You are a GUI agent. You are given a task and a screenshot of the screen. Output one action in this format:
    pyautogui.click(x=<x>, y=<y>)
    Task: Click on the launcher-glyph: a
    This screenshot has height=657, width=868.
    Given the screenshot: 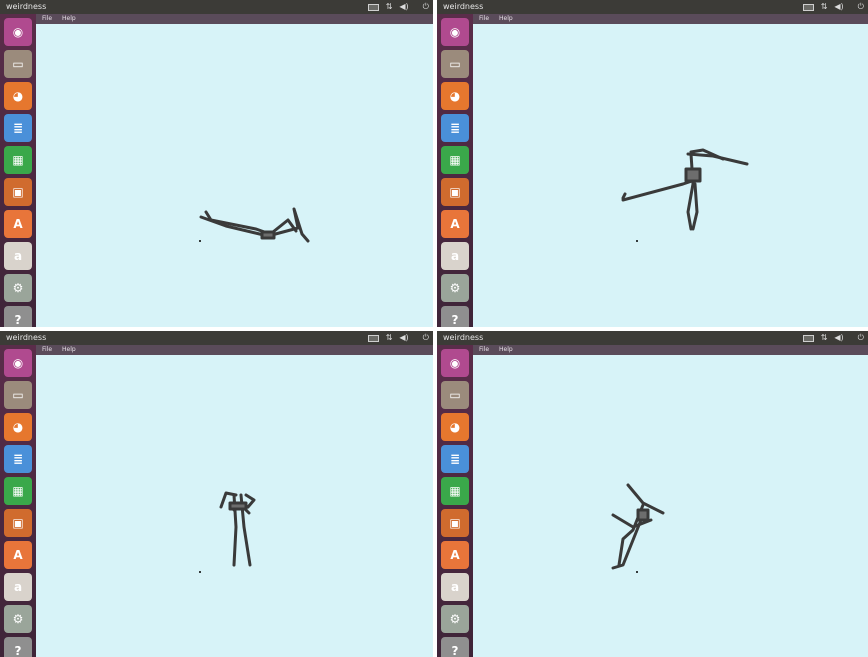 What is the action you would take?
    pyautogui.click(x=18, y=587)
    